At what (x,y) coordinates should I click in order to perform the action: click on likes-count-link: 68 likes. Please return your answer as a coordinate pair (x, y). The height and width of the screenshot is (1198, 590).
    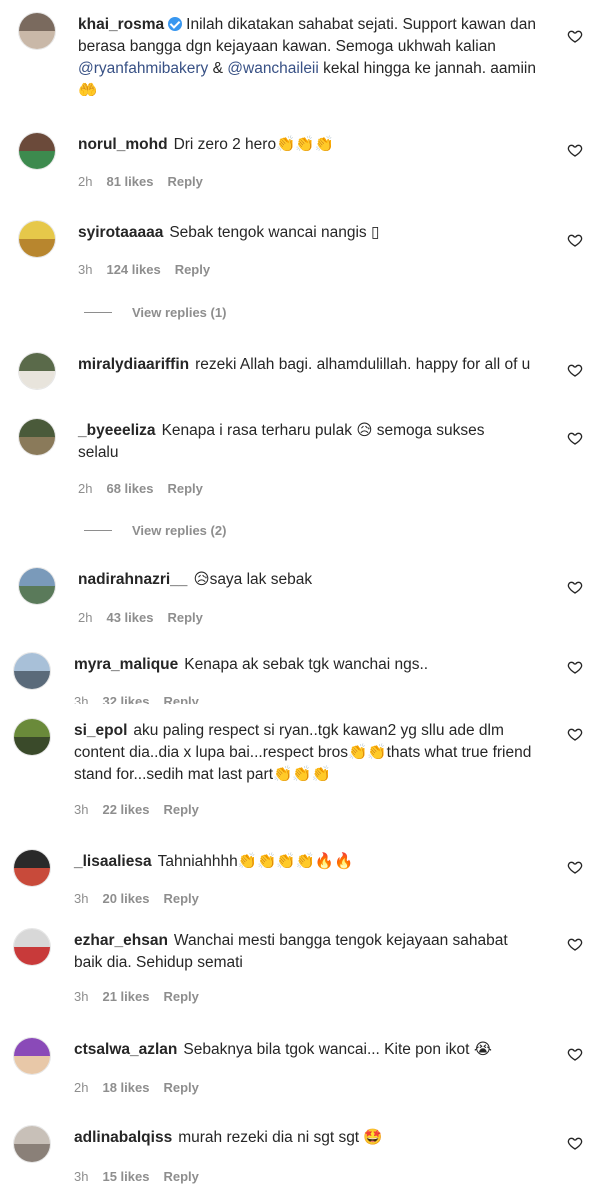
    Looking at the image, I should click on (129, 488).